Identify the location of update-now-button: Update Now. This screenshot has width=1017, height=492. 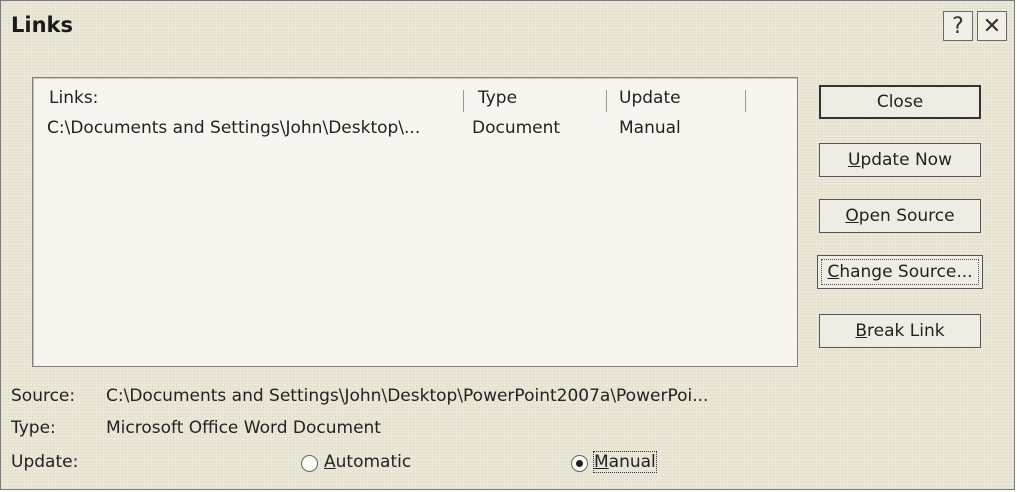
(900, 160).